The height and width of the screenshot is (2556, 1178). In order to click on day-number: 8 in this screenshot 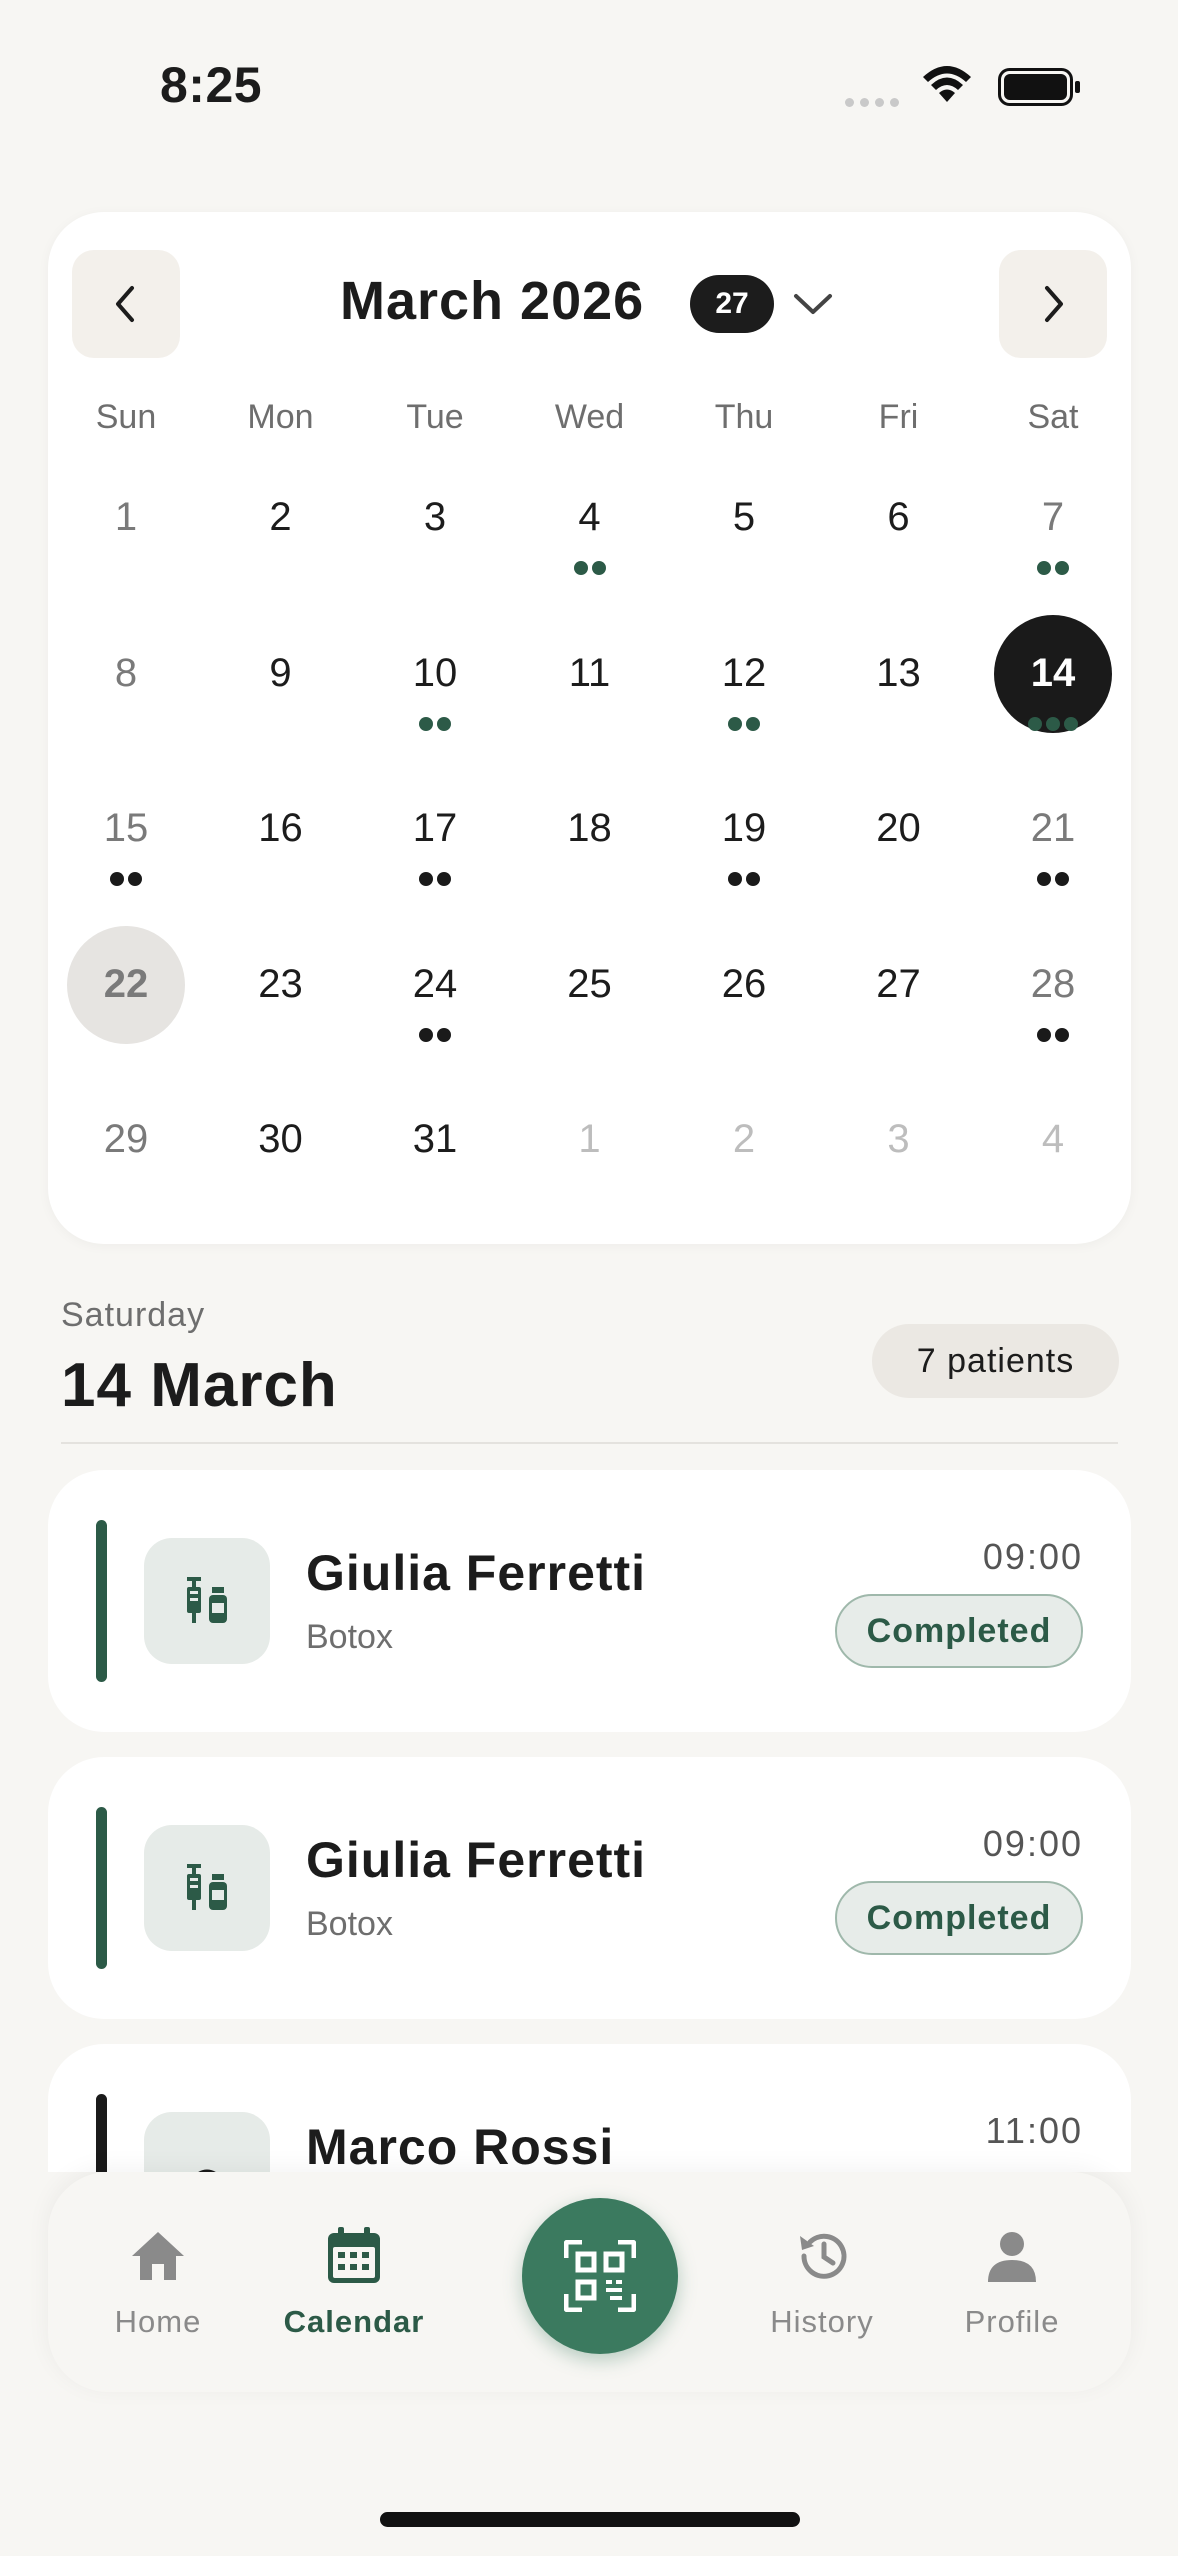, I will do `click(126, 672)`.